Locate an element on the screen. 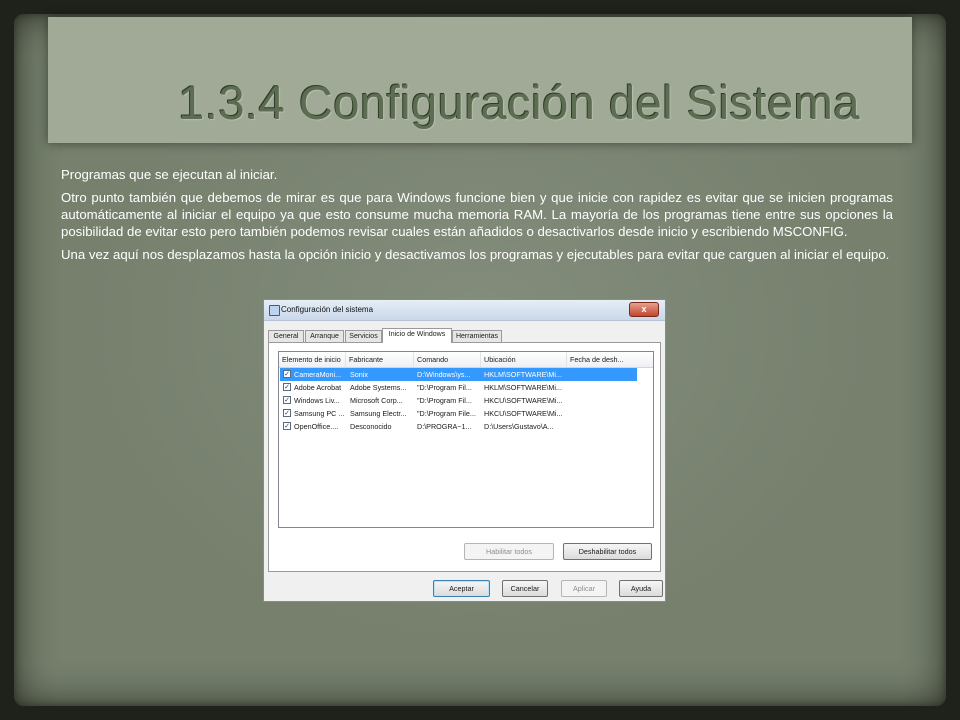  slide-title: 1.3.4 Configuración del Sistema is located at coordinates (519, 102).